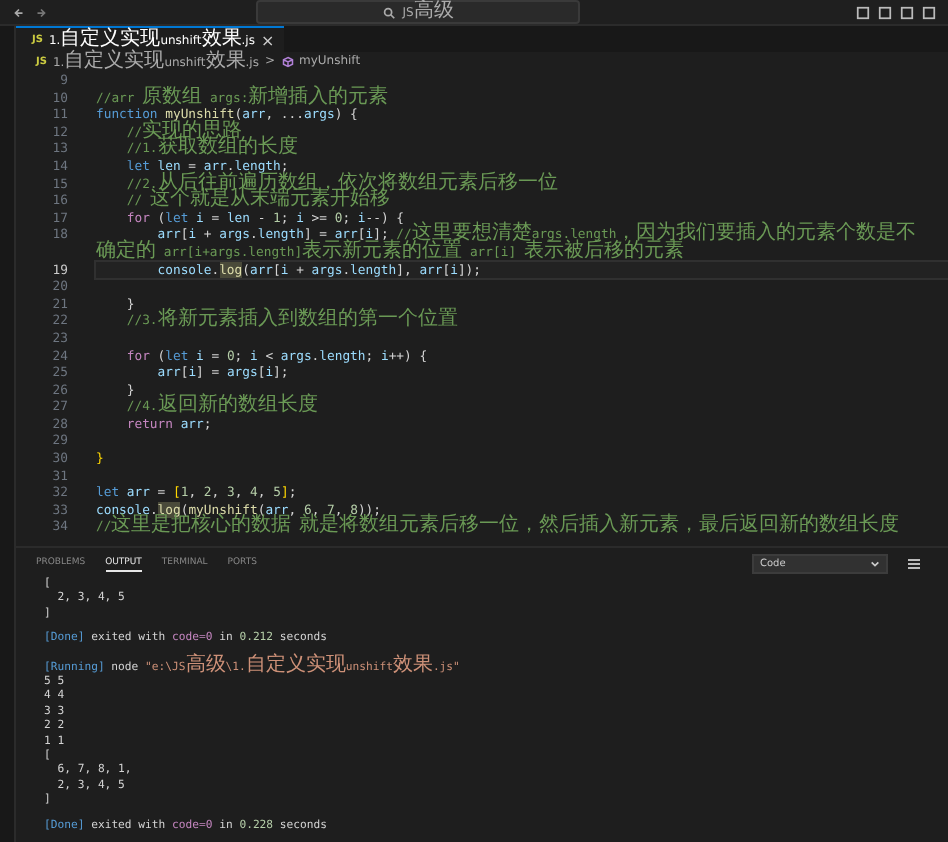 The image size is (948, 842). Describe the element at coordinates (287, 61) in the screenshot. I see `cube-icon` at that location.